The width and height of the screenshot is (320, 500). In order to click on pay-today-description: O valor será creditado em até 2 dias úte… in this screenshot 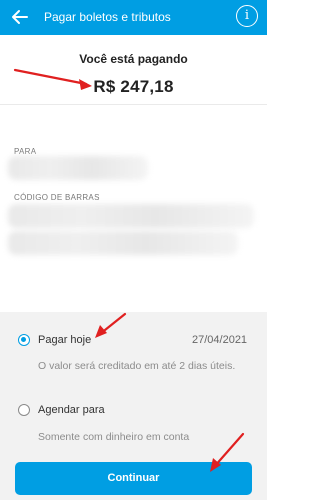, I will do `click(137, 366)`.